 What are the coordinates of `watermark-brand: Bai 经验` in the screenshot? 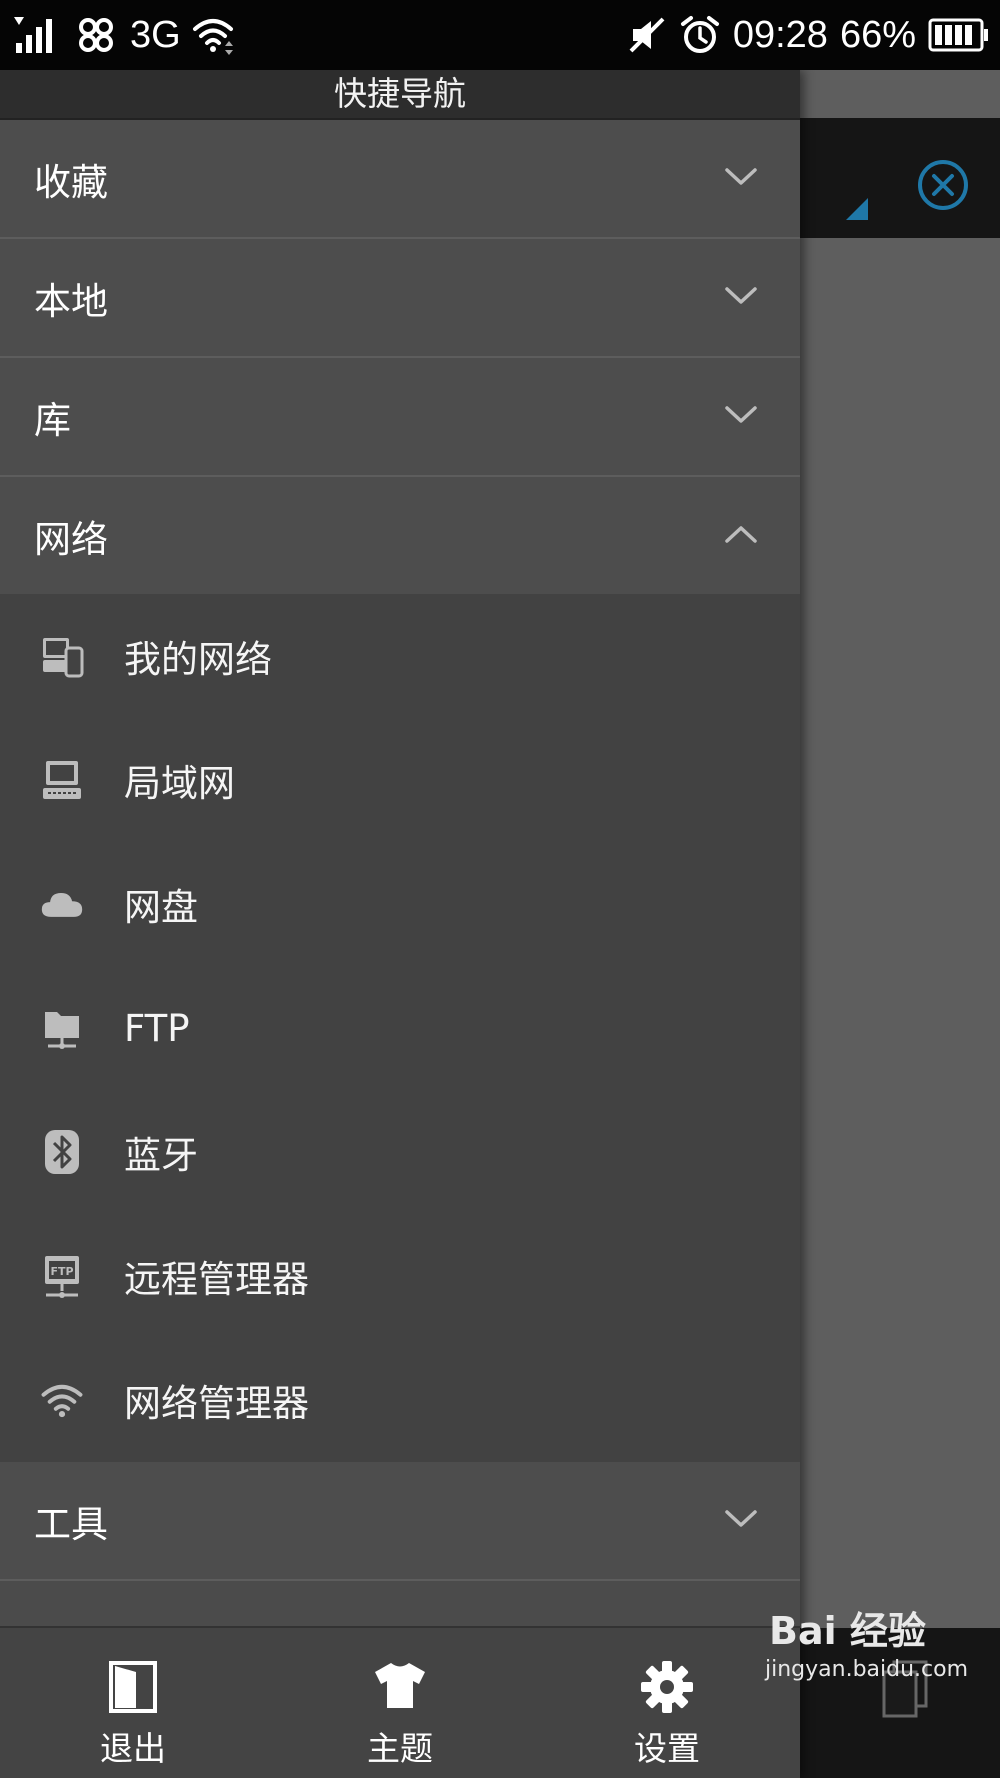 It's located at (866, 1627).